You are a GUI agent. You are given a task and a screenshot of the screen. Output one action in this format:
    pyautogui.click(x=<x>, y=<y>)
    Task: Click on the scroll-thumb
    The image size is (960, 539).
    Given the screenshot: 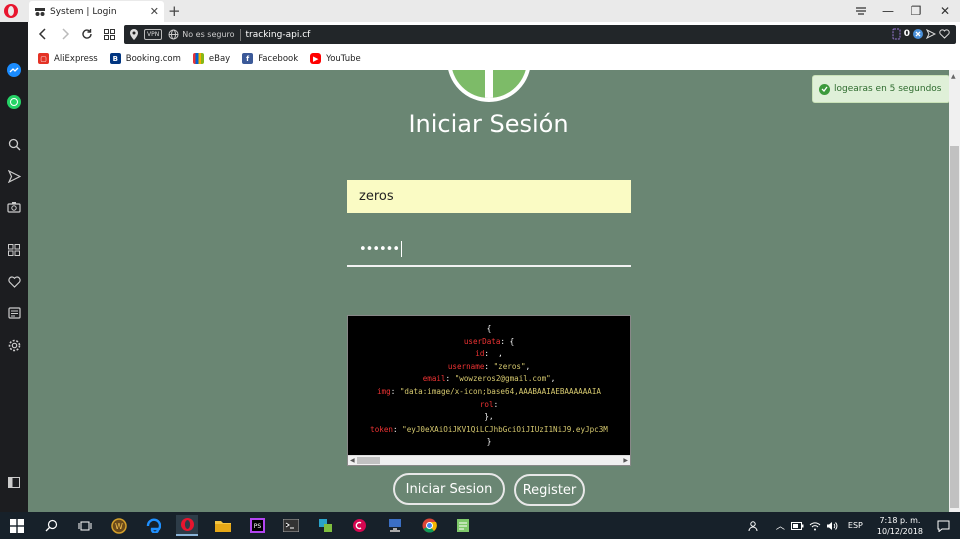 What is the action you would take?
    pyautogui.click(x=368, y=460)
    